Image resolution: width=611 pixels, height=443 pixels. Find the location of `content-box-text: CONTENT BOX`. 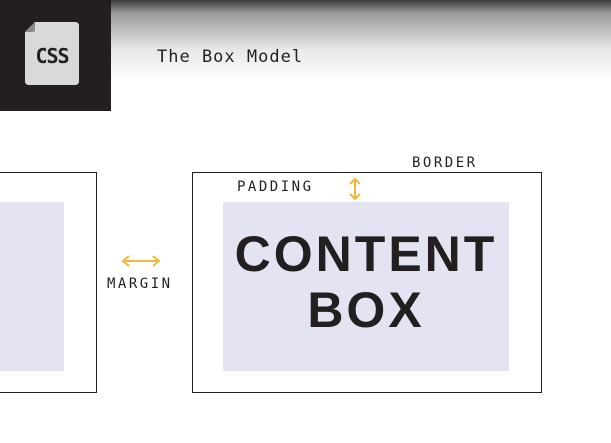

content-box-text: CONTENT BOX is located at coordinates (366, 282).